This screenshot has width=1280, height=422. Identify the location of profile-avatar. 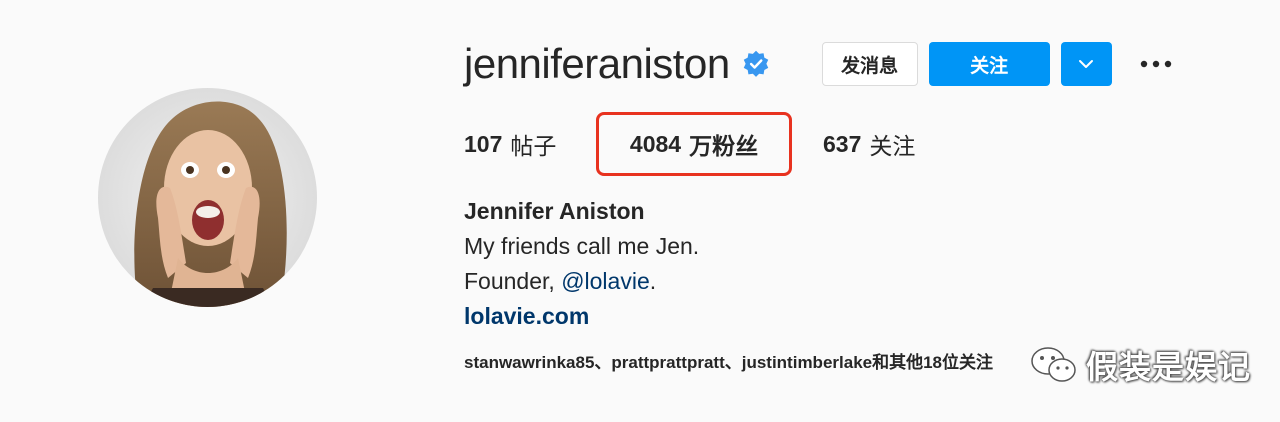
(207, 197).